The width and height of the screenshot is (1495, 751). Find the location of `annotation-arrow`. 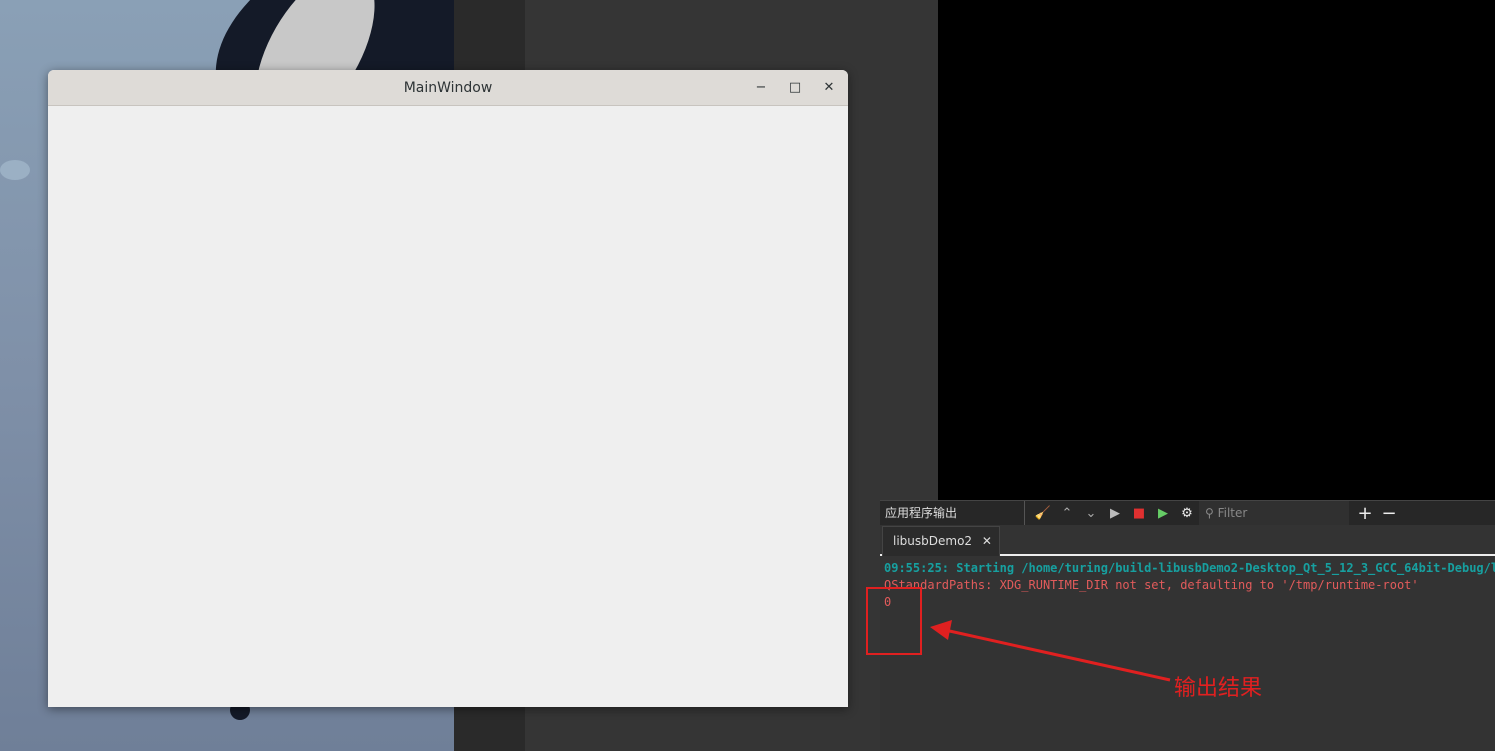

annotation-arrow is located at coordinates (1050, 651).